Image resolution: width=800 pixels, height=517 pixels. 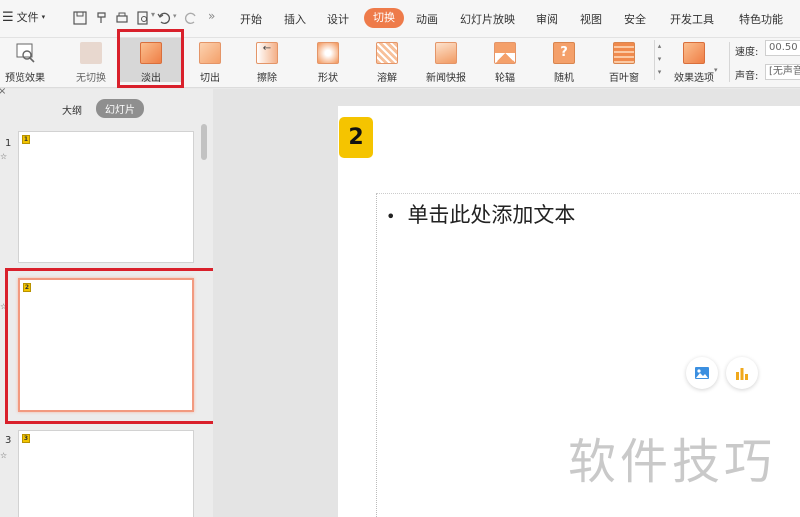 I want to click on dissolve-icon, so click(x=387, y=53).